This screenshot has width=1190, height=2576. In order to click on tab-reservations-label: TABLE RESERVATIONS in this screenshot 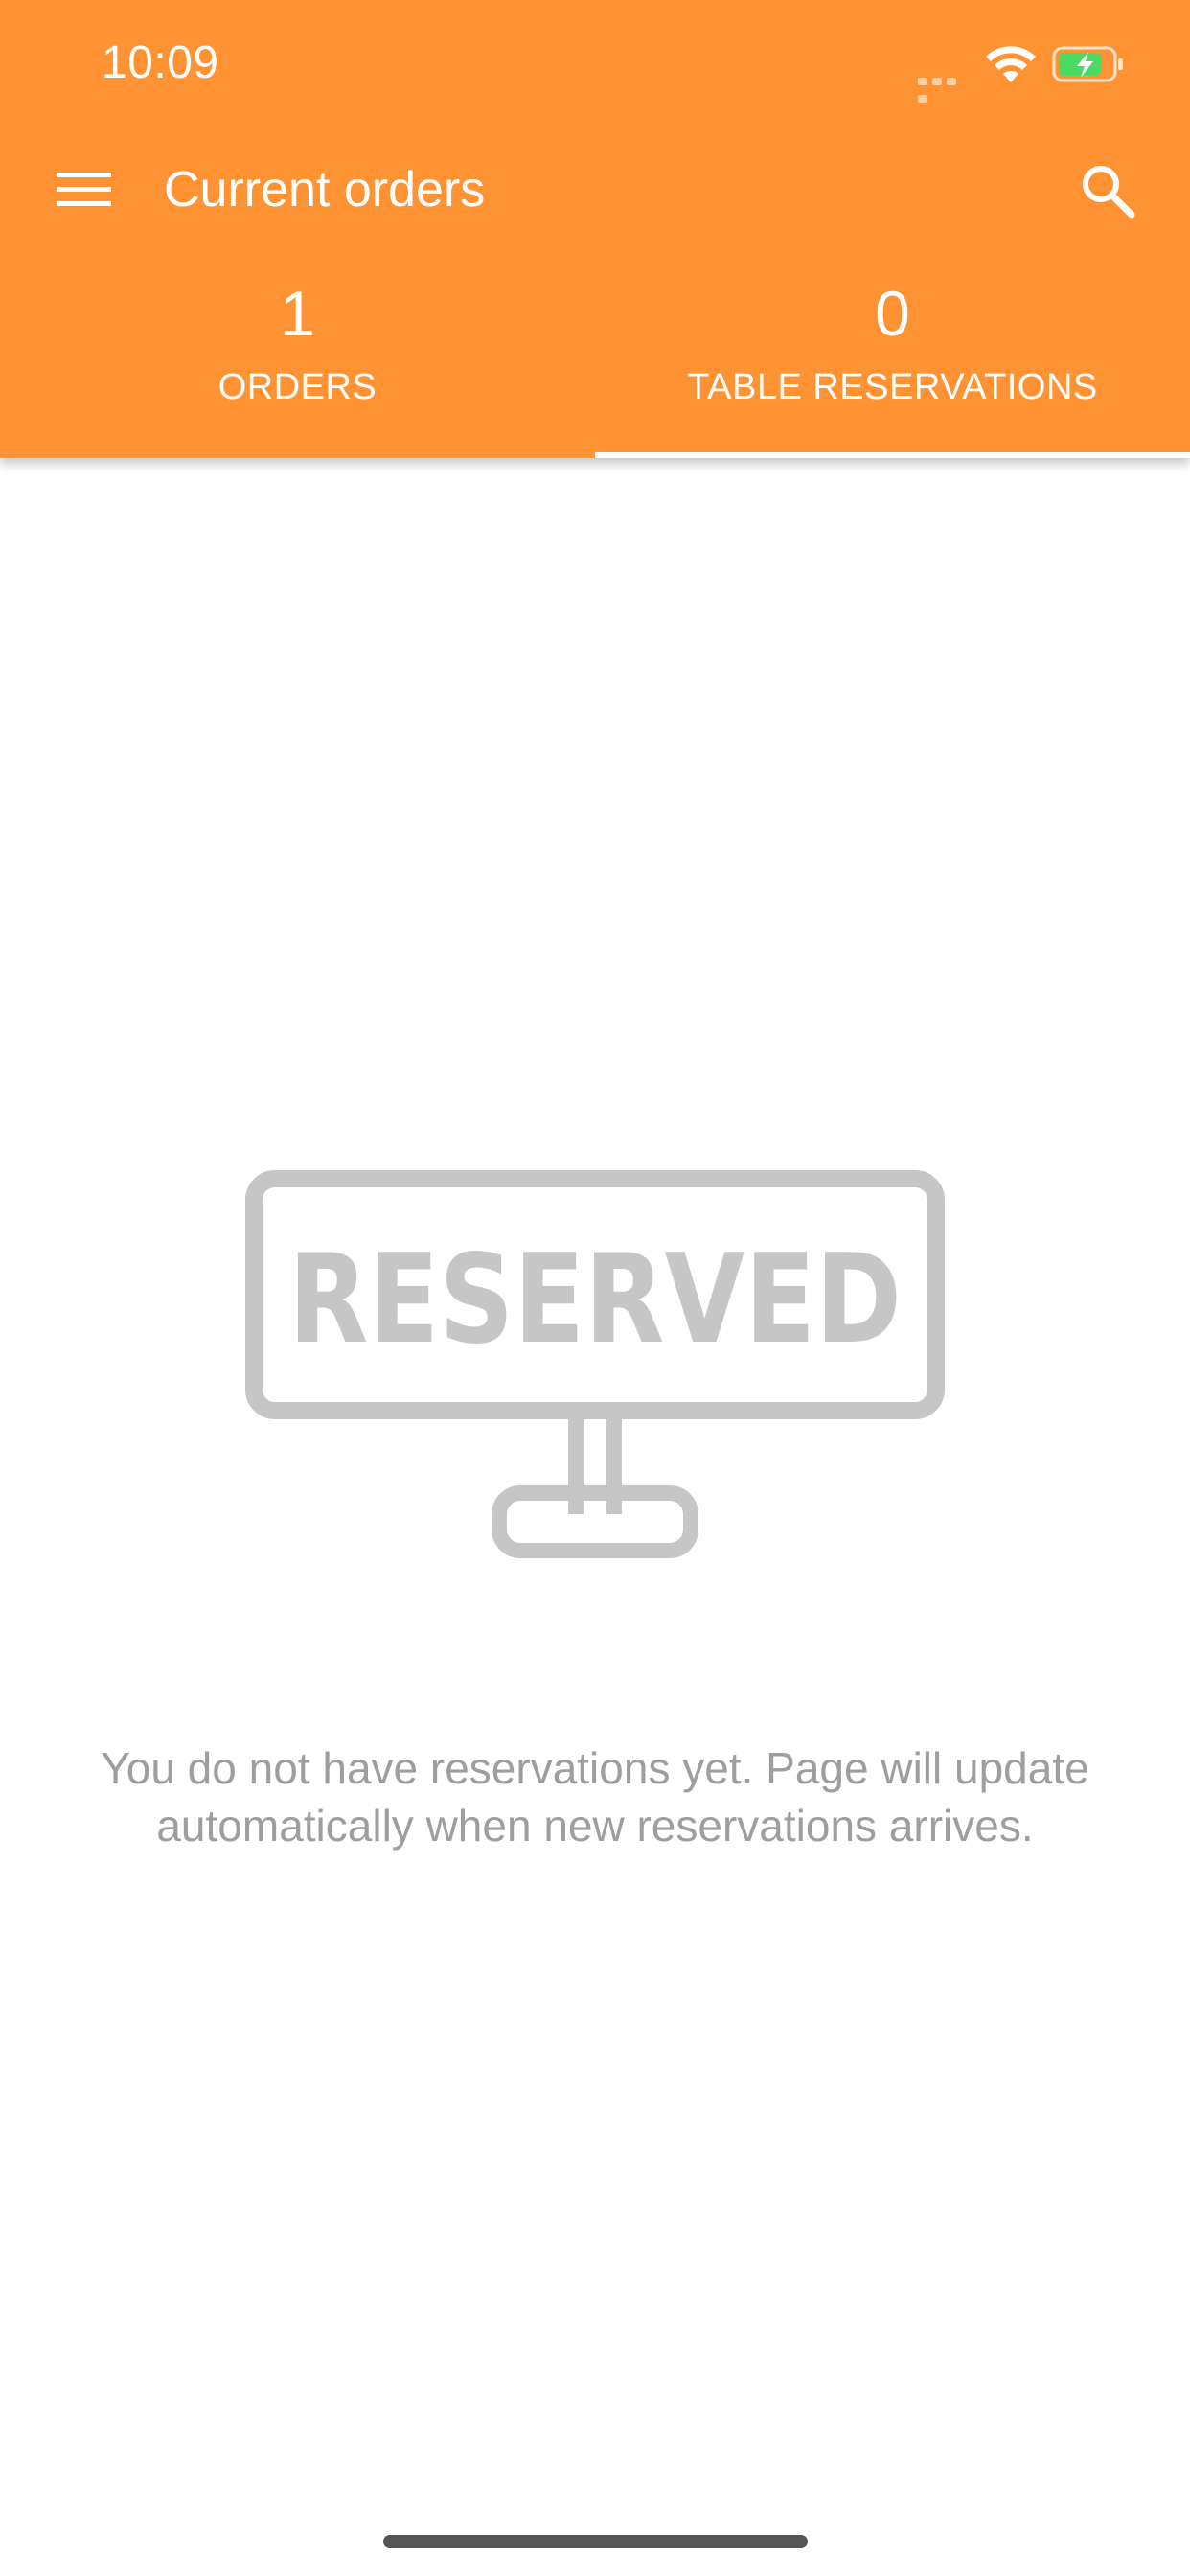, I will do `click(893, 387)`.